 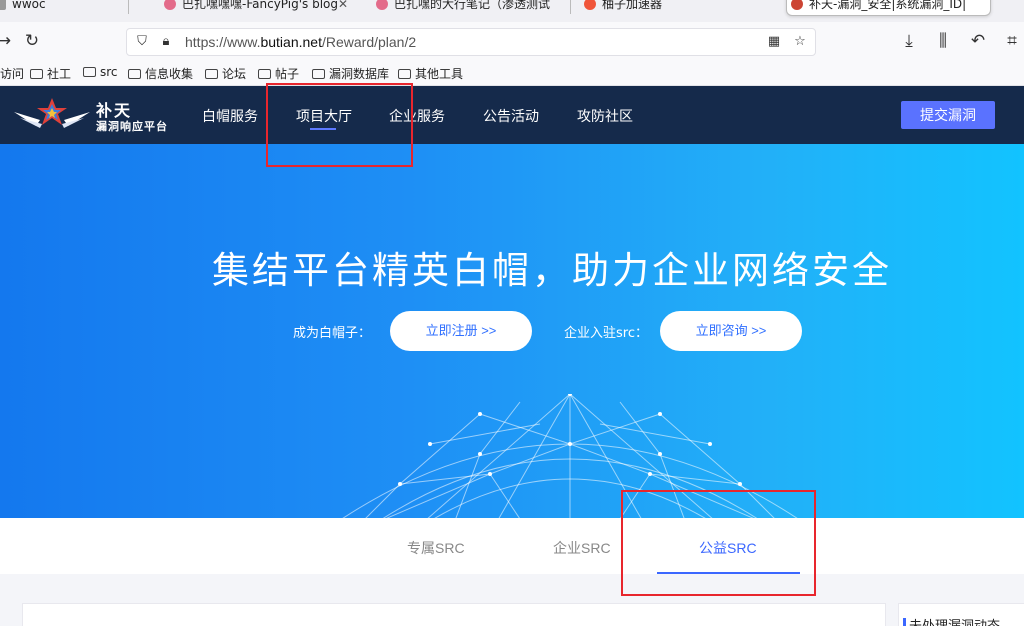 I want to click on url-domain: butian.net, so click(x=291, y=42).